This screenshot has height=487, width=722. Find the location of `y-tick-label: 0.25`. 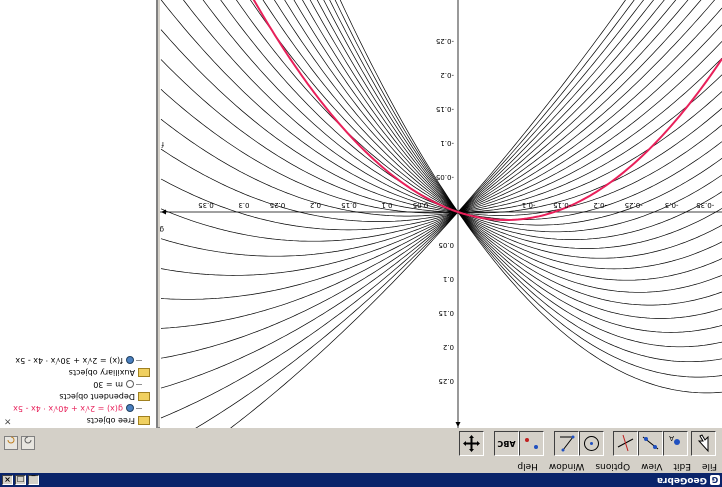

y-tick-label: 0.25 is located at coordinates (446, 381).